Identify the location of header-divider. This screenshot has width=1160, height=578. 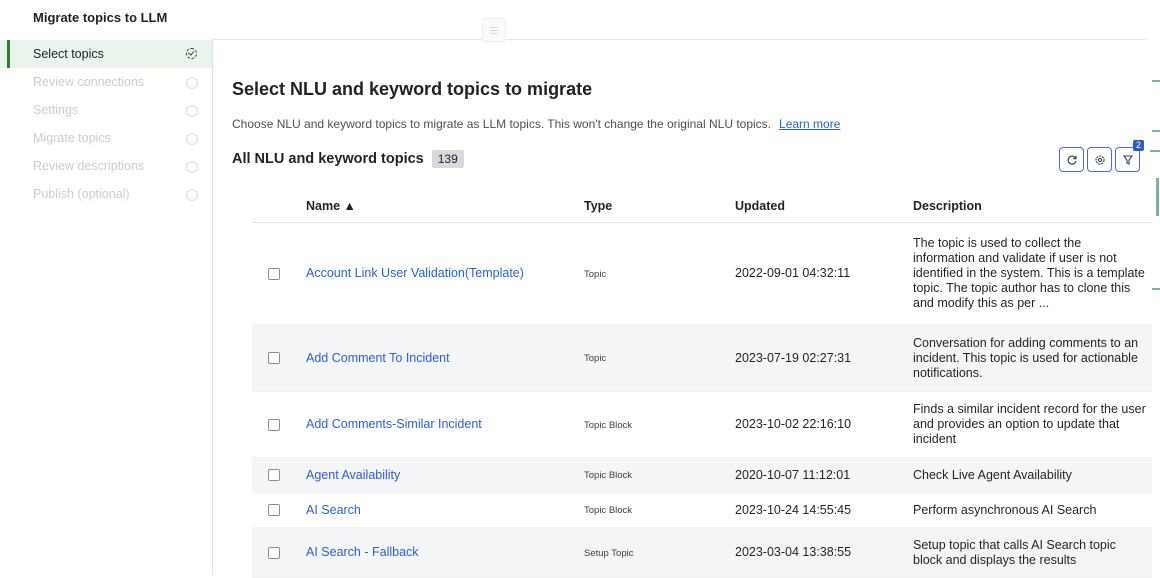
(679, 39).